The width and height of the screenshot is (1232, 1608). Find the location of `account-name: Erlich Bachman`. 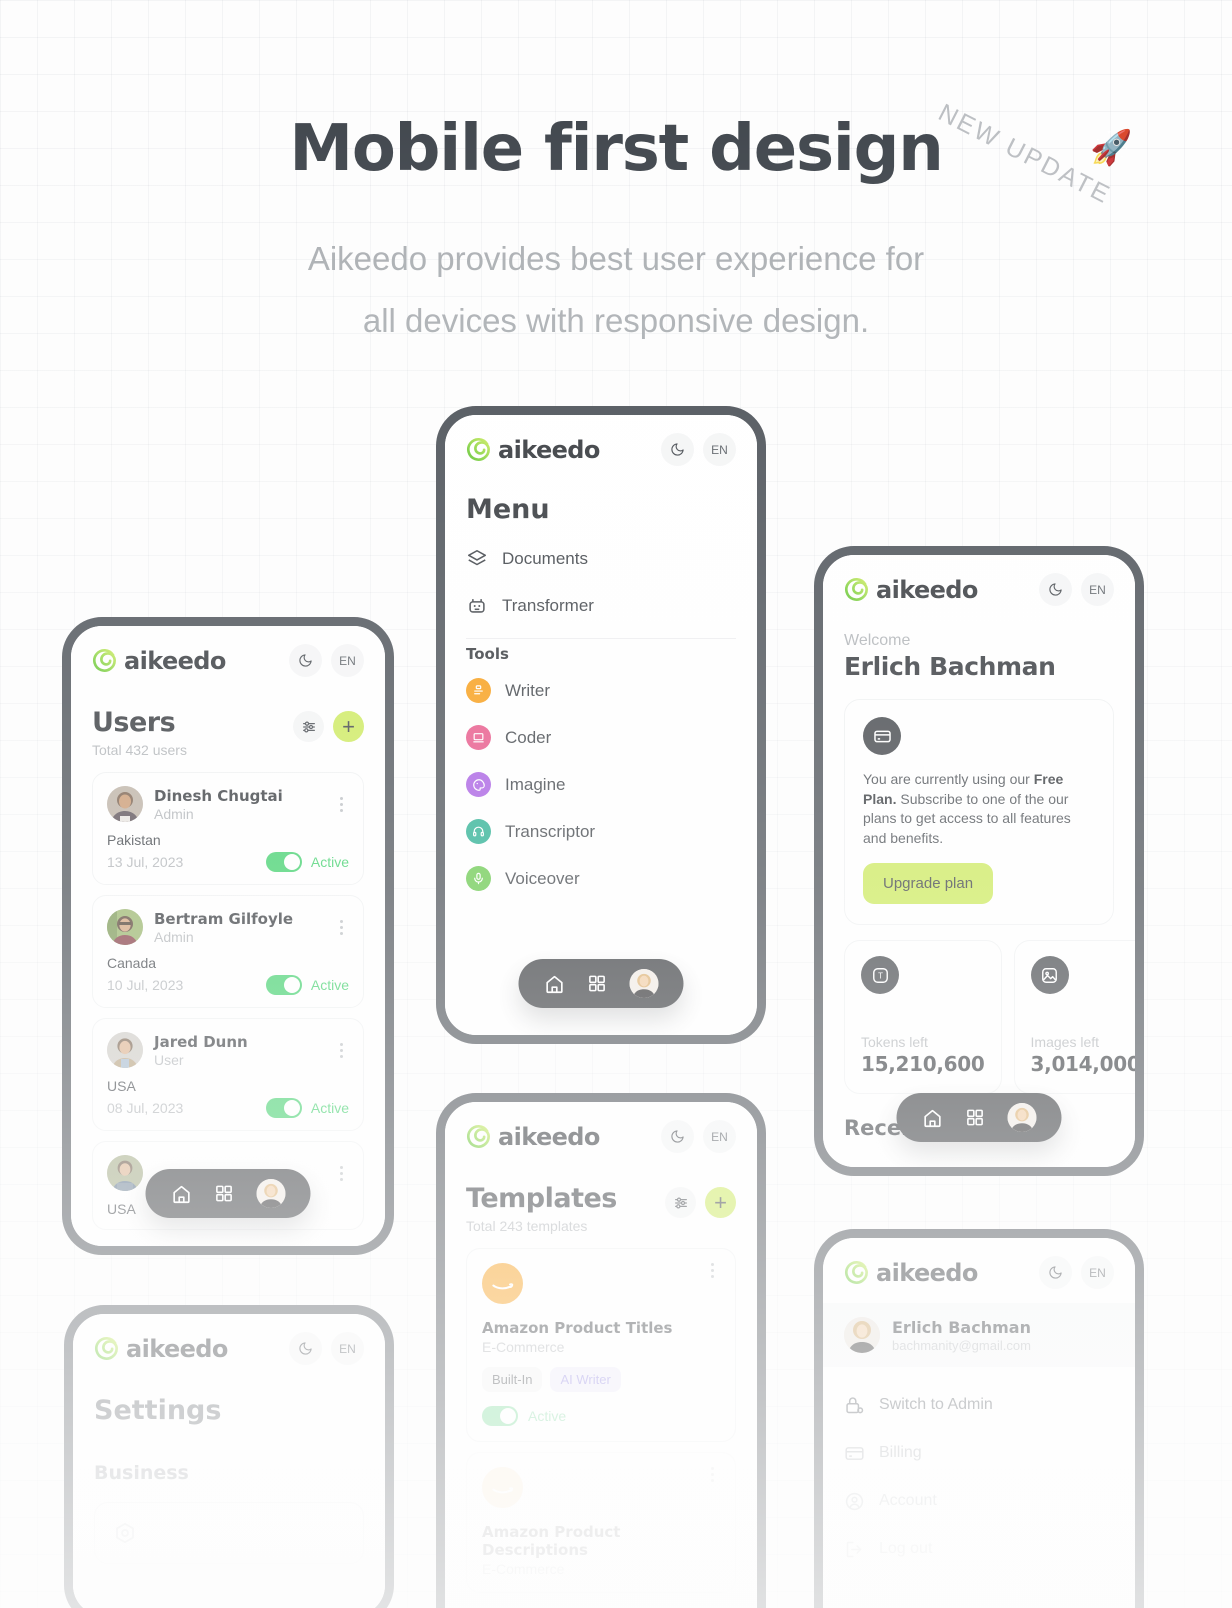

account-name: Erlich Bachman is located at coordinates (961, 1327).